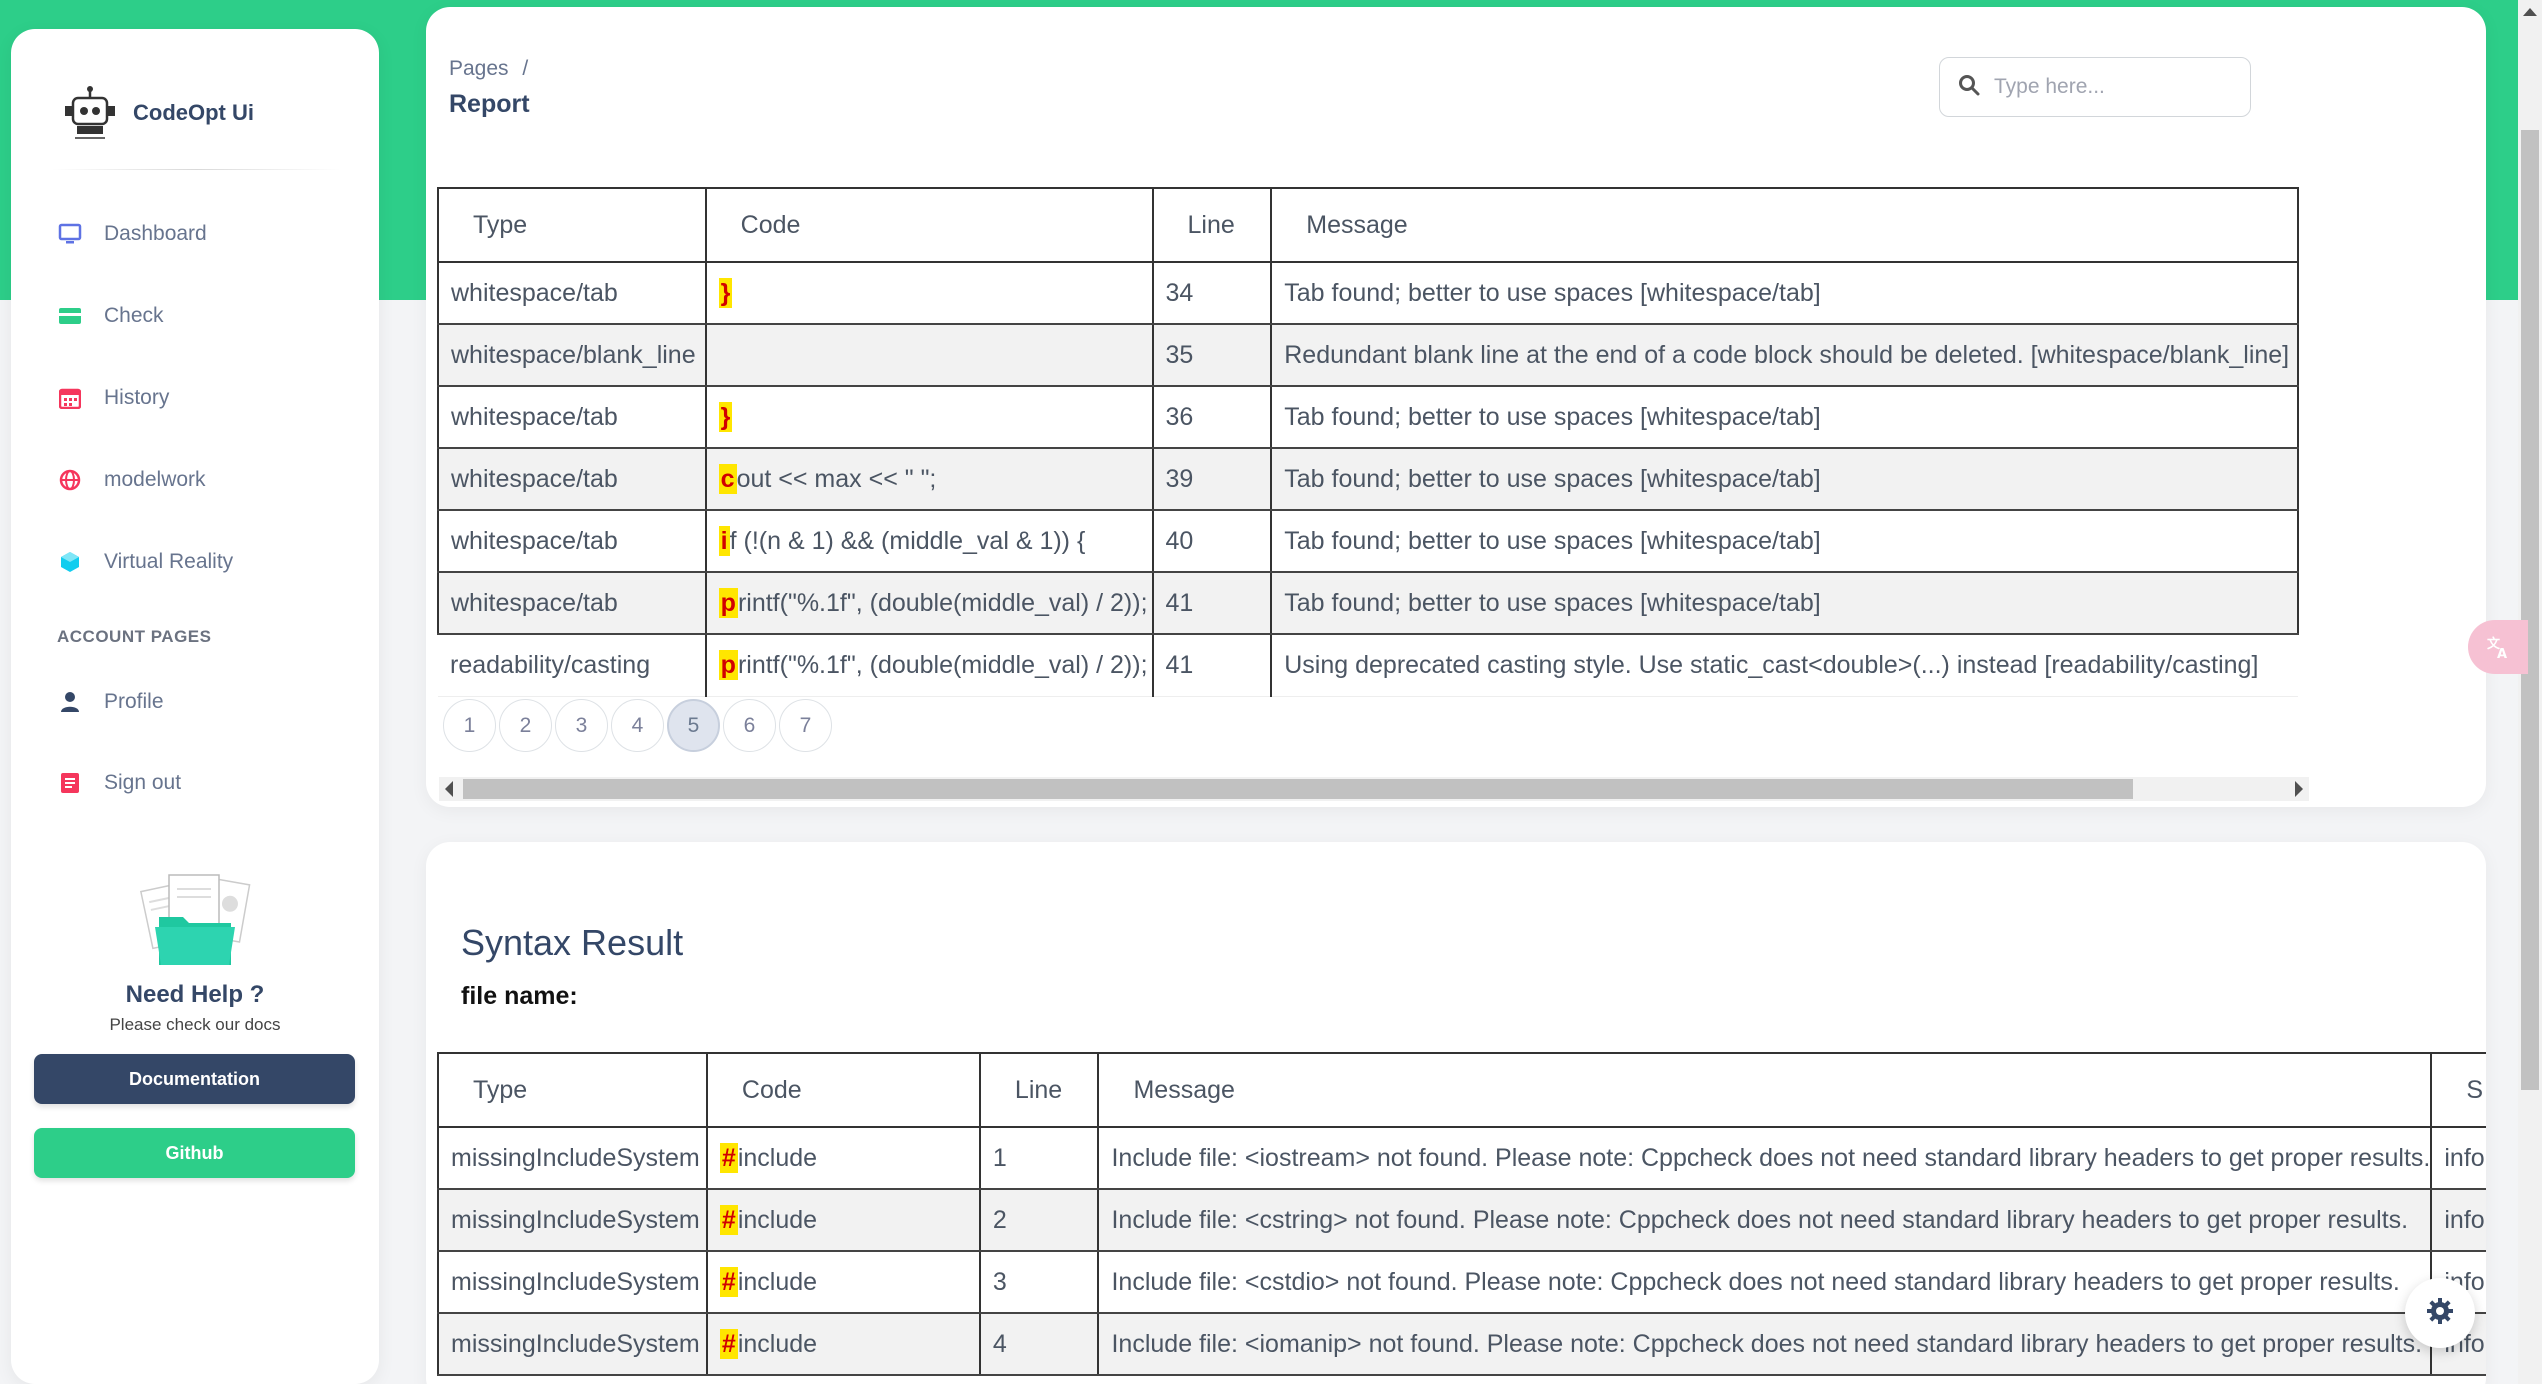 This screenshot has width=2542, height=1384. I want to click on breadcrumb: Pages /, so click(488, 69).